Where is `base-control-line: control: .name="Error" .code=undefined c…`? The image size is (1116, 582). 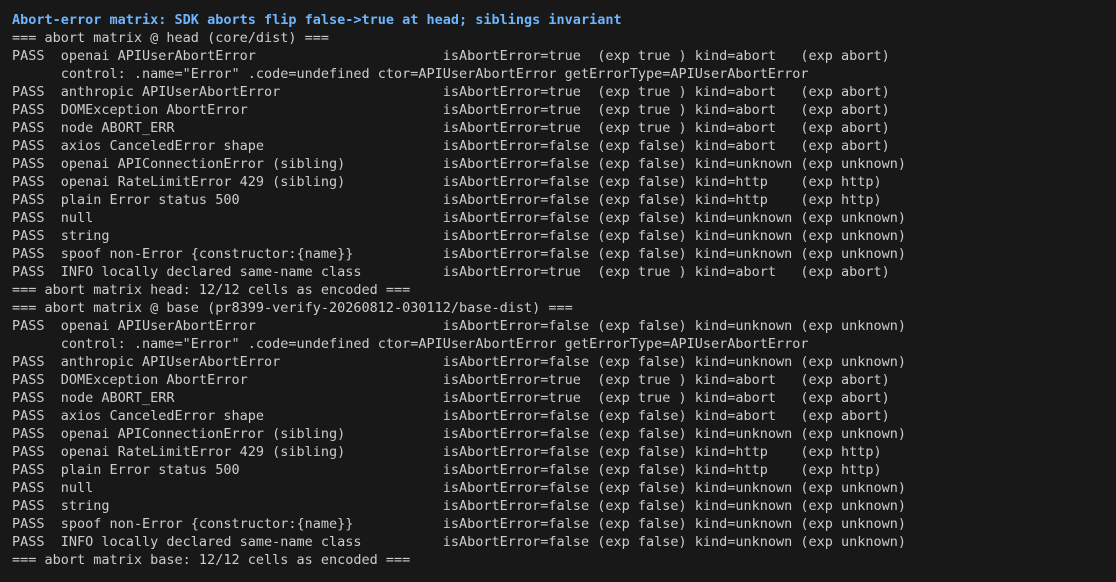 base-control-line: control: .name="Error" .code=undefined c… is located at coordinates (410, 344).